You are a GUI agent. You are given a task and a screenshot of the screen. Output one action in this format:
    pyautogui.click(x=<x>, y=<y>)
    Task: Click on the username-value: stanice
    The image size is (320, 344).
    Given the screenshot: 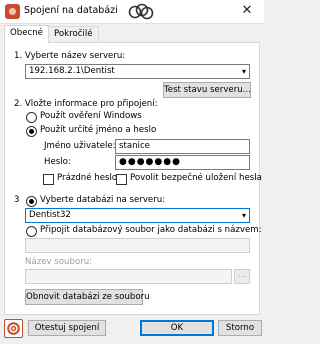 What is the action you would take?
    pyautogui.click(x=134, y=146)
    